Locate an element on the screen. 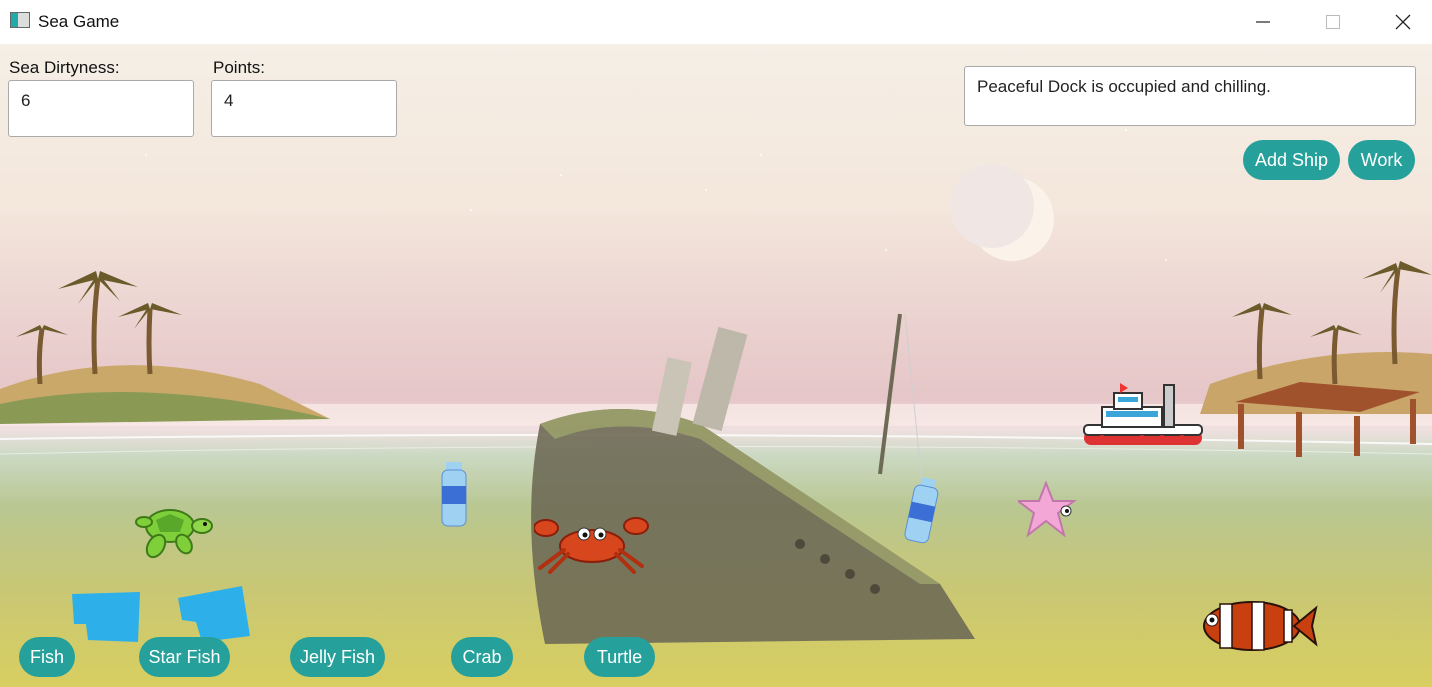  maximize-icon is located at coordinates (1333, 22).